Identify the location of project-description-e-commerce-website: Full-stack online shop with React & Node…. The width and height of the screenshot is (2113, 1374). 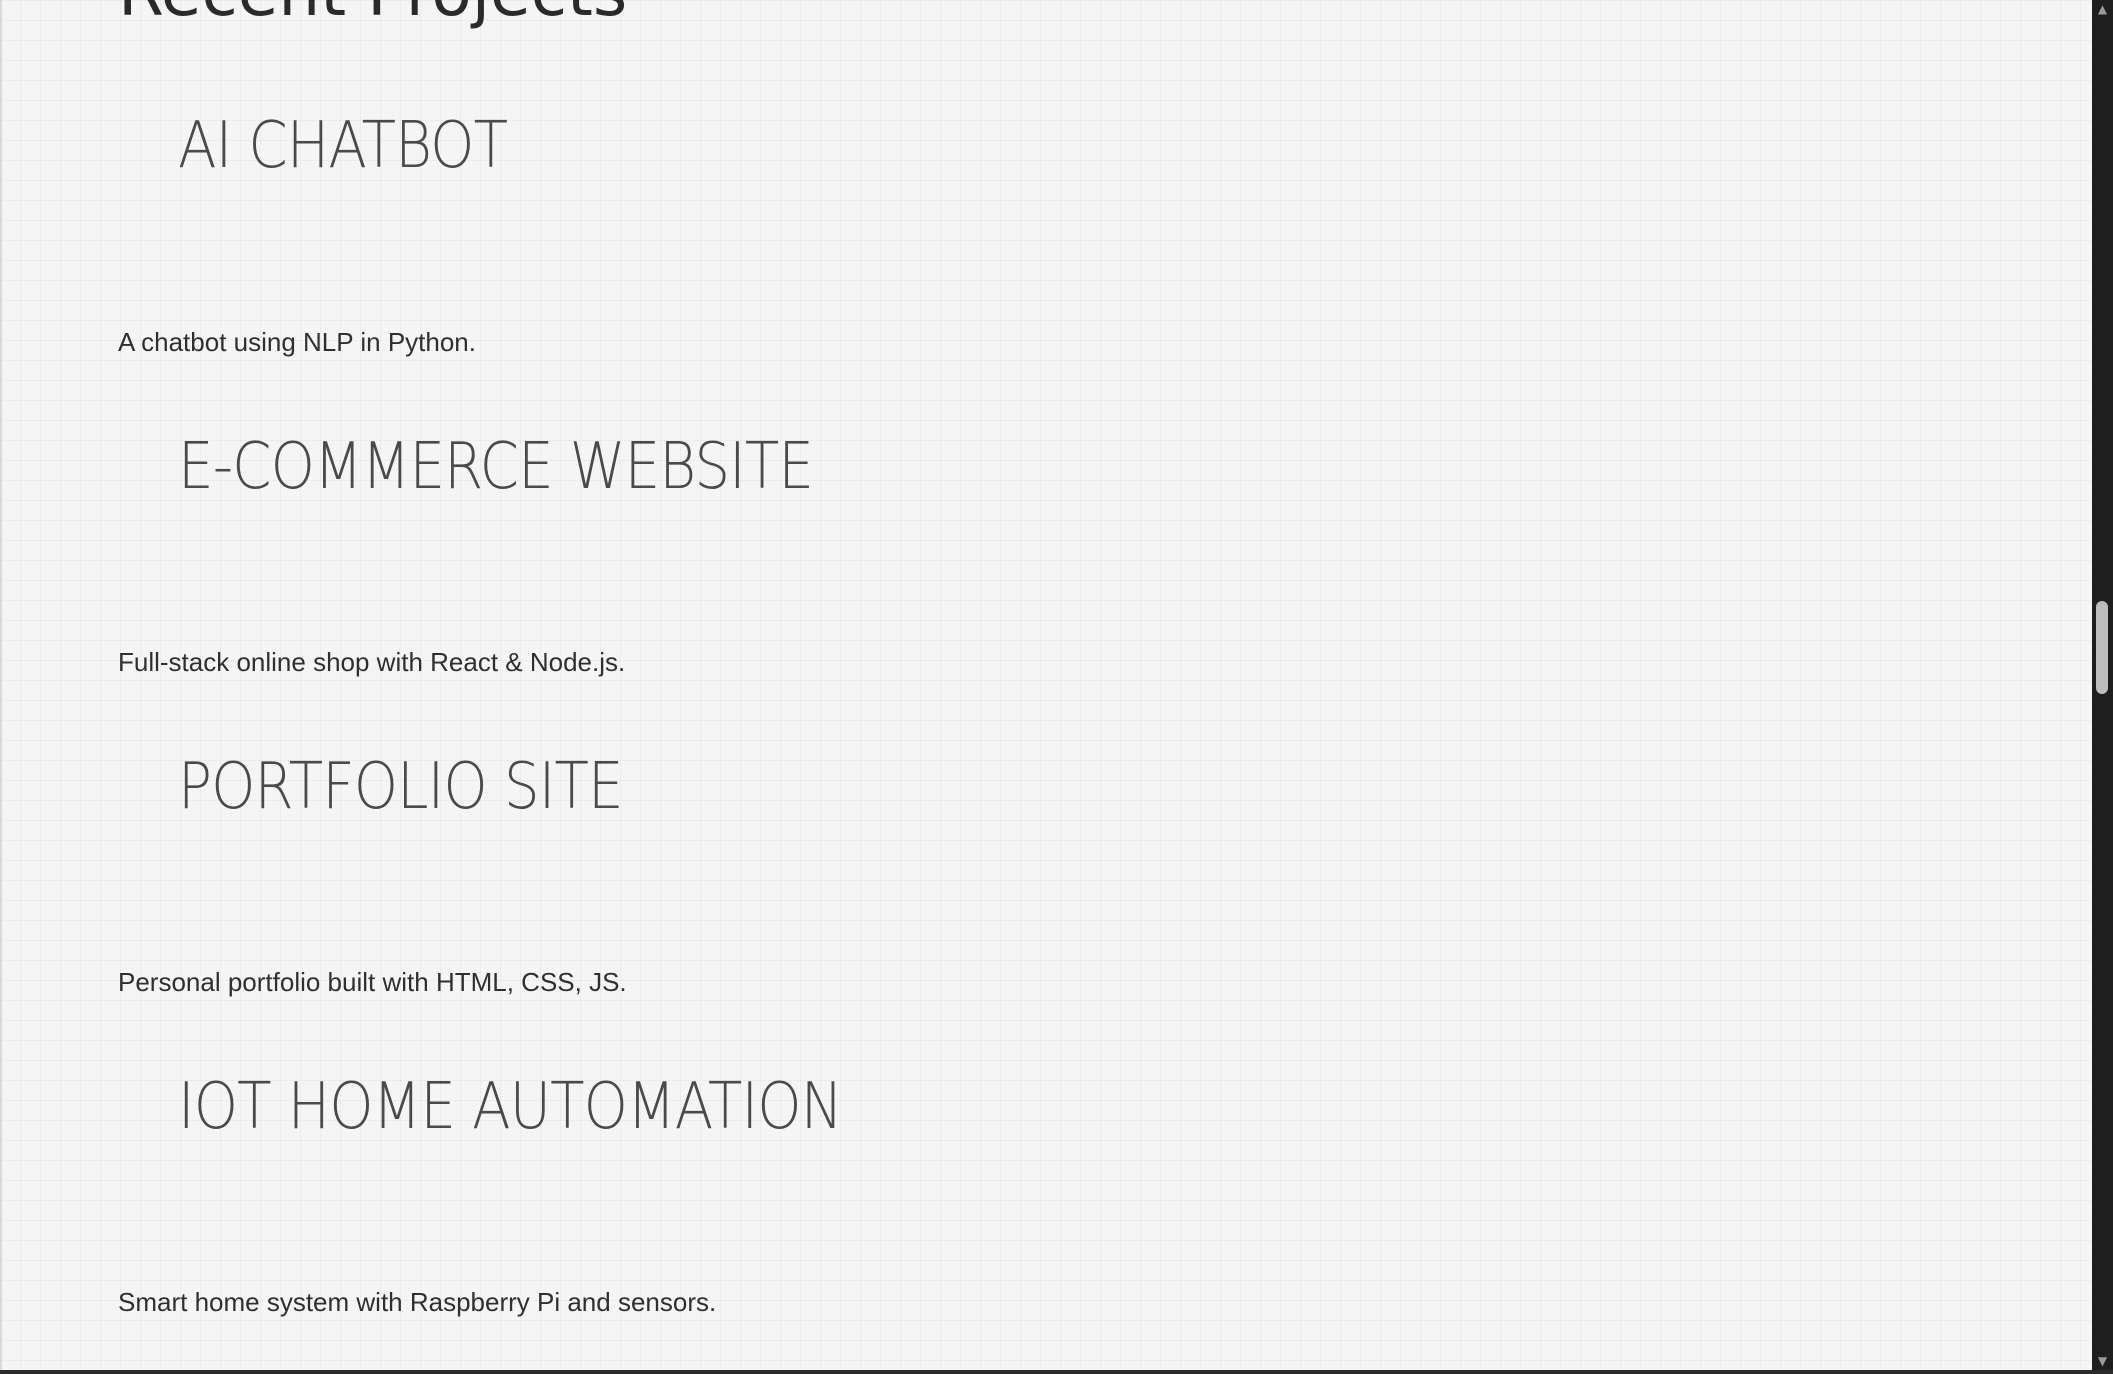
(372, 662).